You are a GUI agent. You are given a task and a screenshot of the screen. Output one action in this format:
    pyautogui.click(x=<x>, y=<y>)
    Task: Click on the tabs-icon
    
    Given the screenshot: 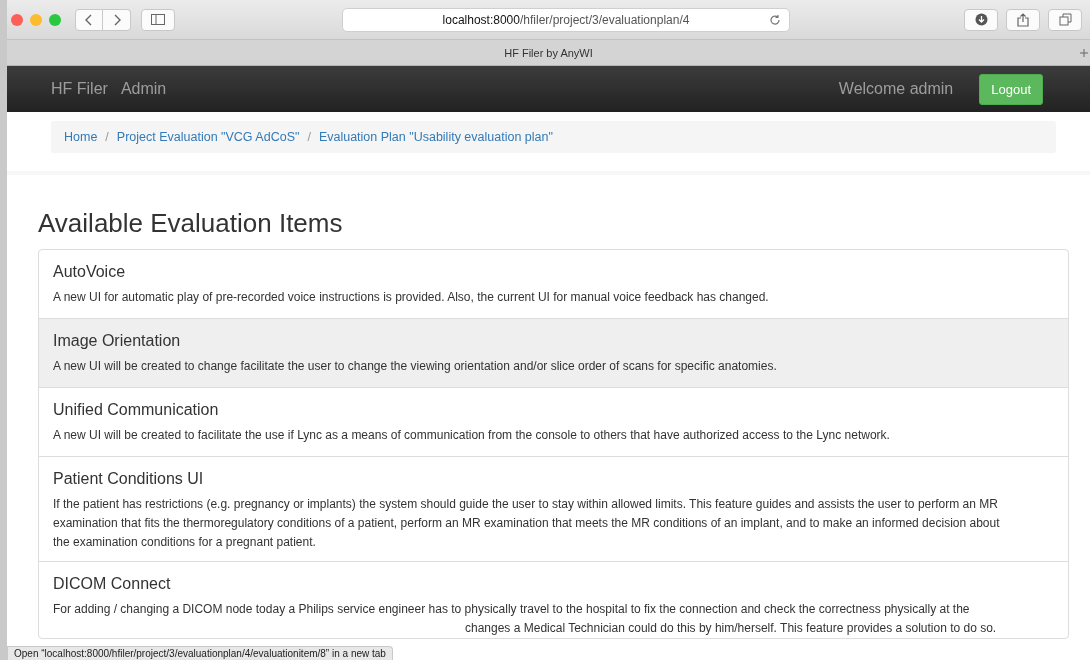 What is the action you would take?
    pyautogui.click(x=1065, y=19)
    